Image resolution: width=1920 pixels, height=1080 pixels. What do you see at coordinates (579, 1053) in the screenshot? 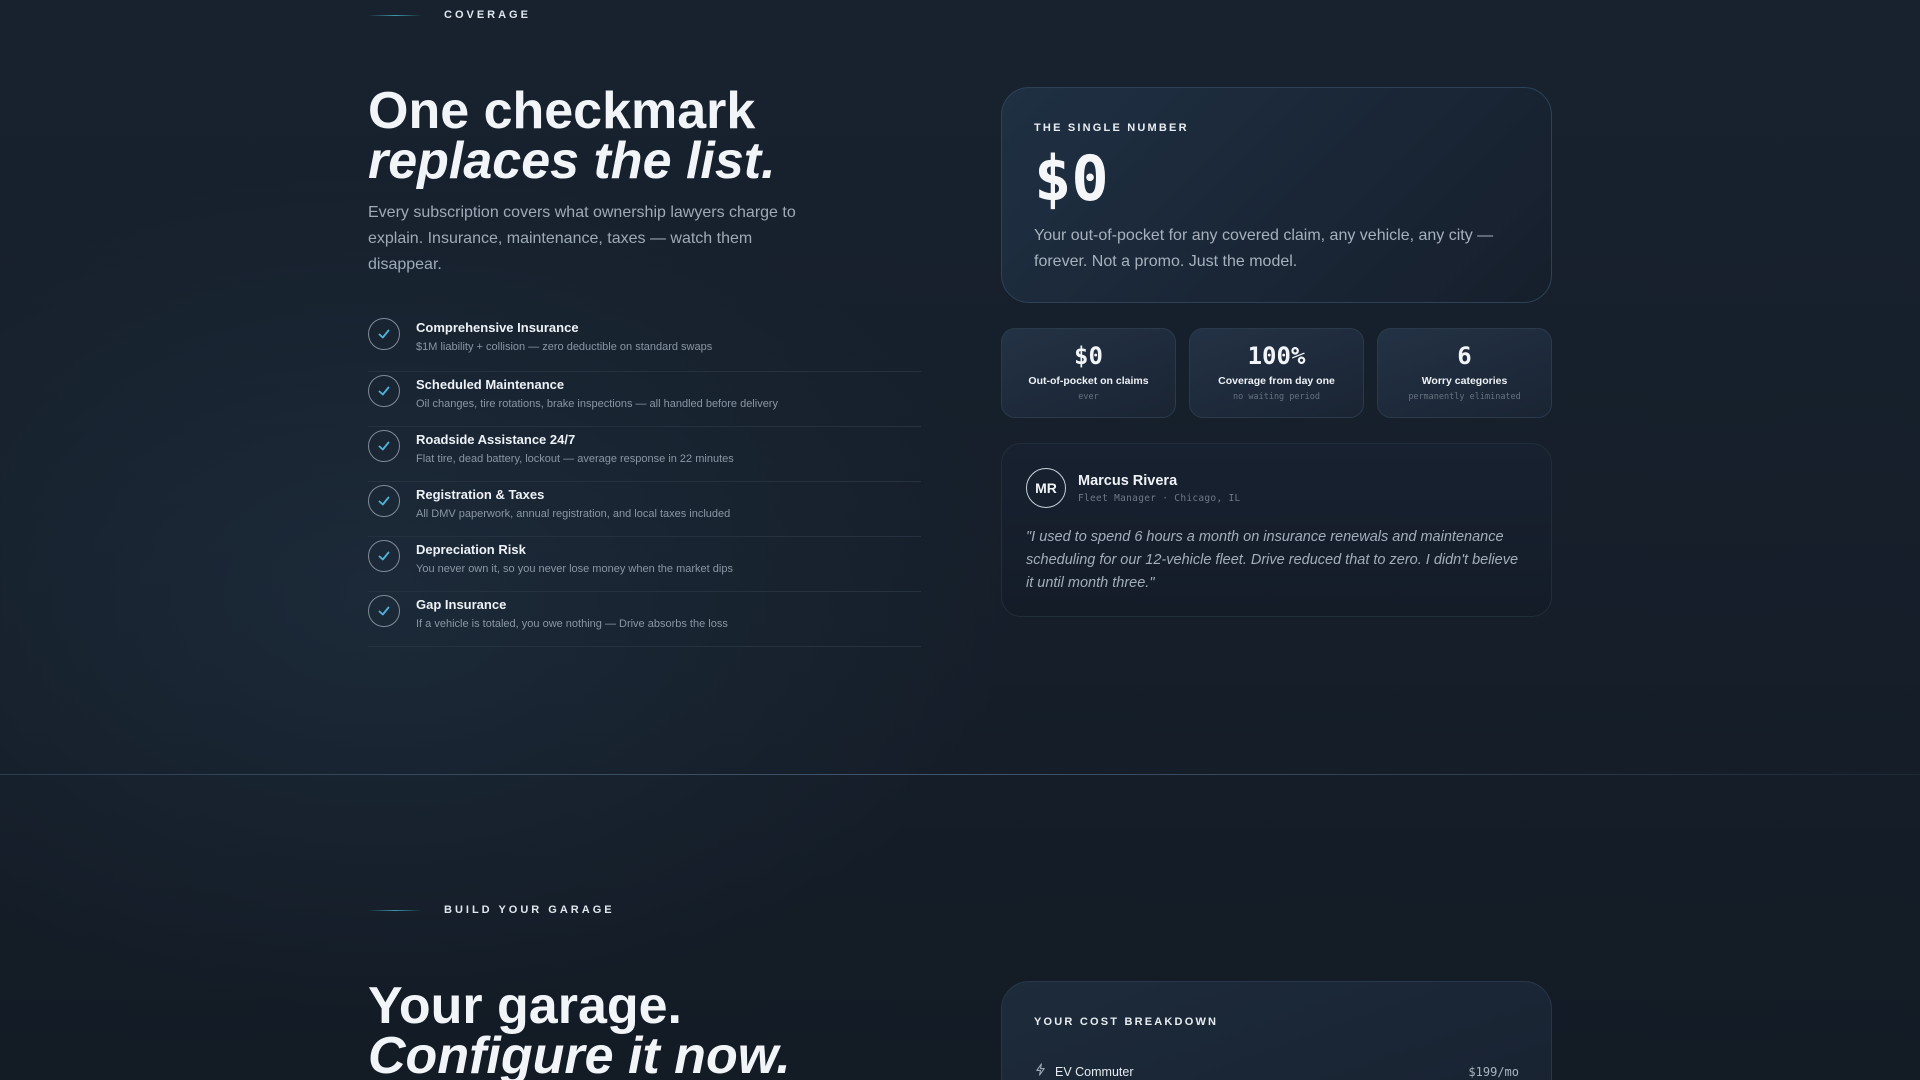
I see `garage-headline-line2: Configure it now.` at bounding box center [579, 1053].